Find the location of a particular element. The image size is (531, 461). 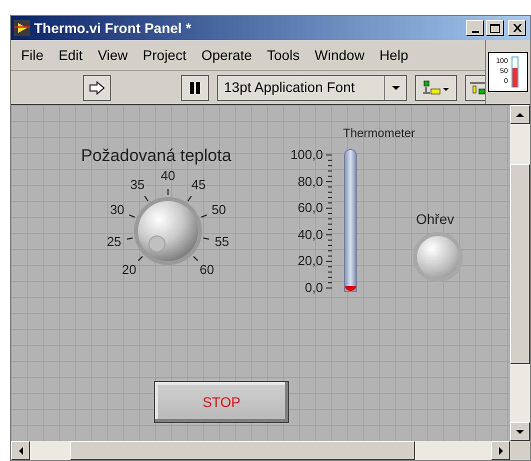

led-label: Ohřev is located at coordinates (435, 219).